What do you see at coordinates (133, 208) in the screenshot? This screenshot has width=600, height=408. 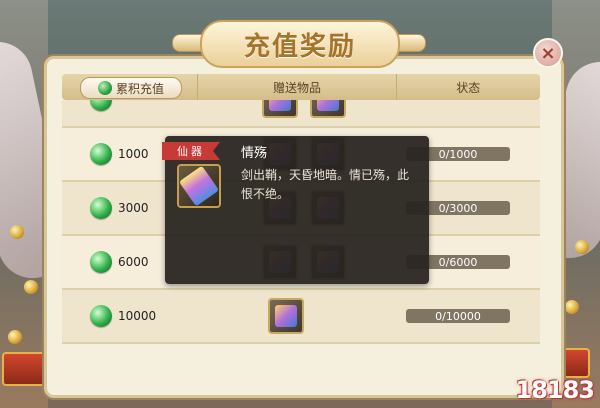 I see `amount-value: 3000` at bounding box center [133, 208].